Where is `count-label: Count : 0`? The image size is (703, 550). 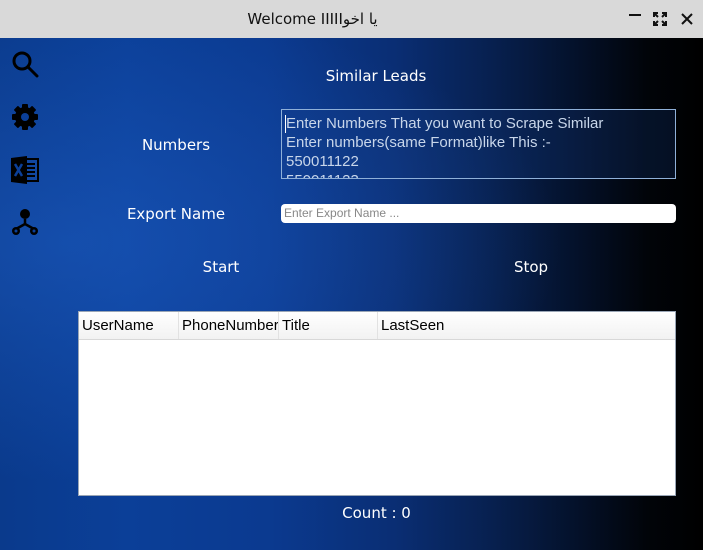
count-label: Count : 0 is located at coordinates (376, 513).